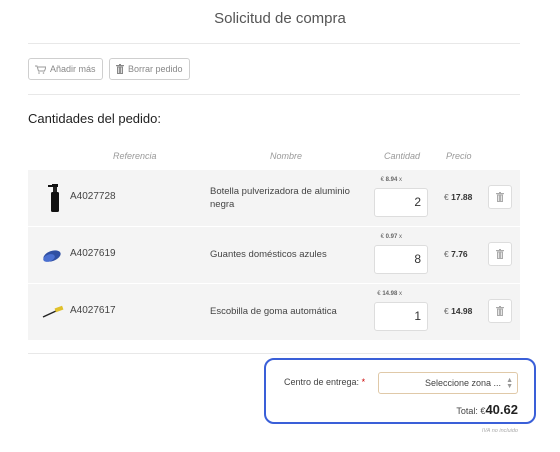 This screenshot has height=452, width=560. What do you see at coordinates (268, 254) in the screenshot?
I see `item-name: Guantes domésticos azules` at bounding box center [268, 254].